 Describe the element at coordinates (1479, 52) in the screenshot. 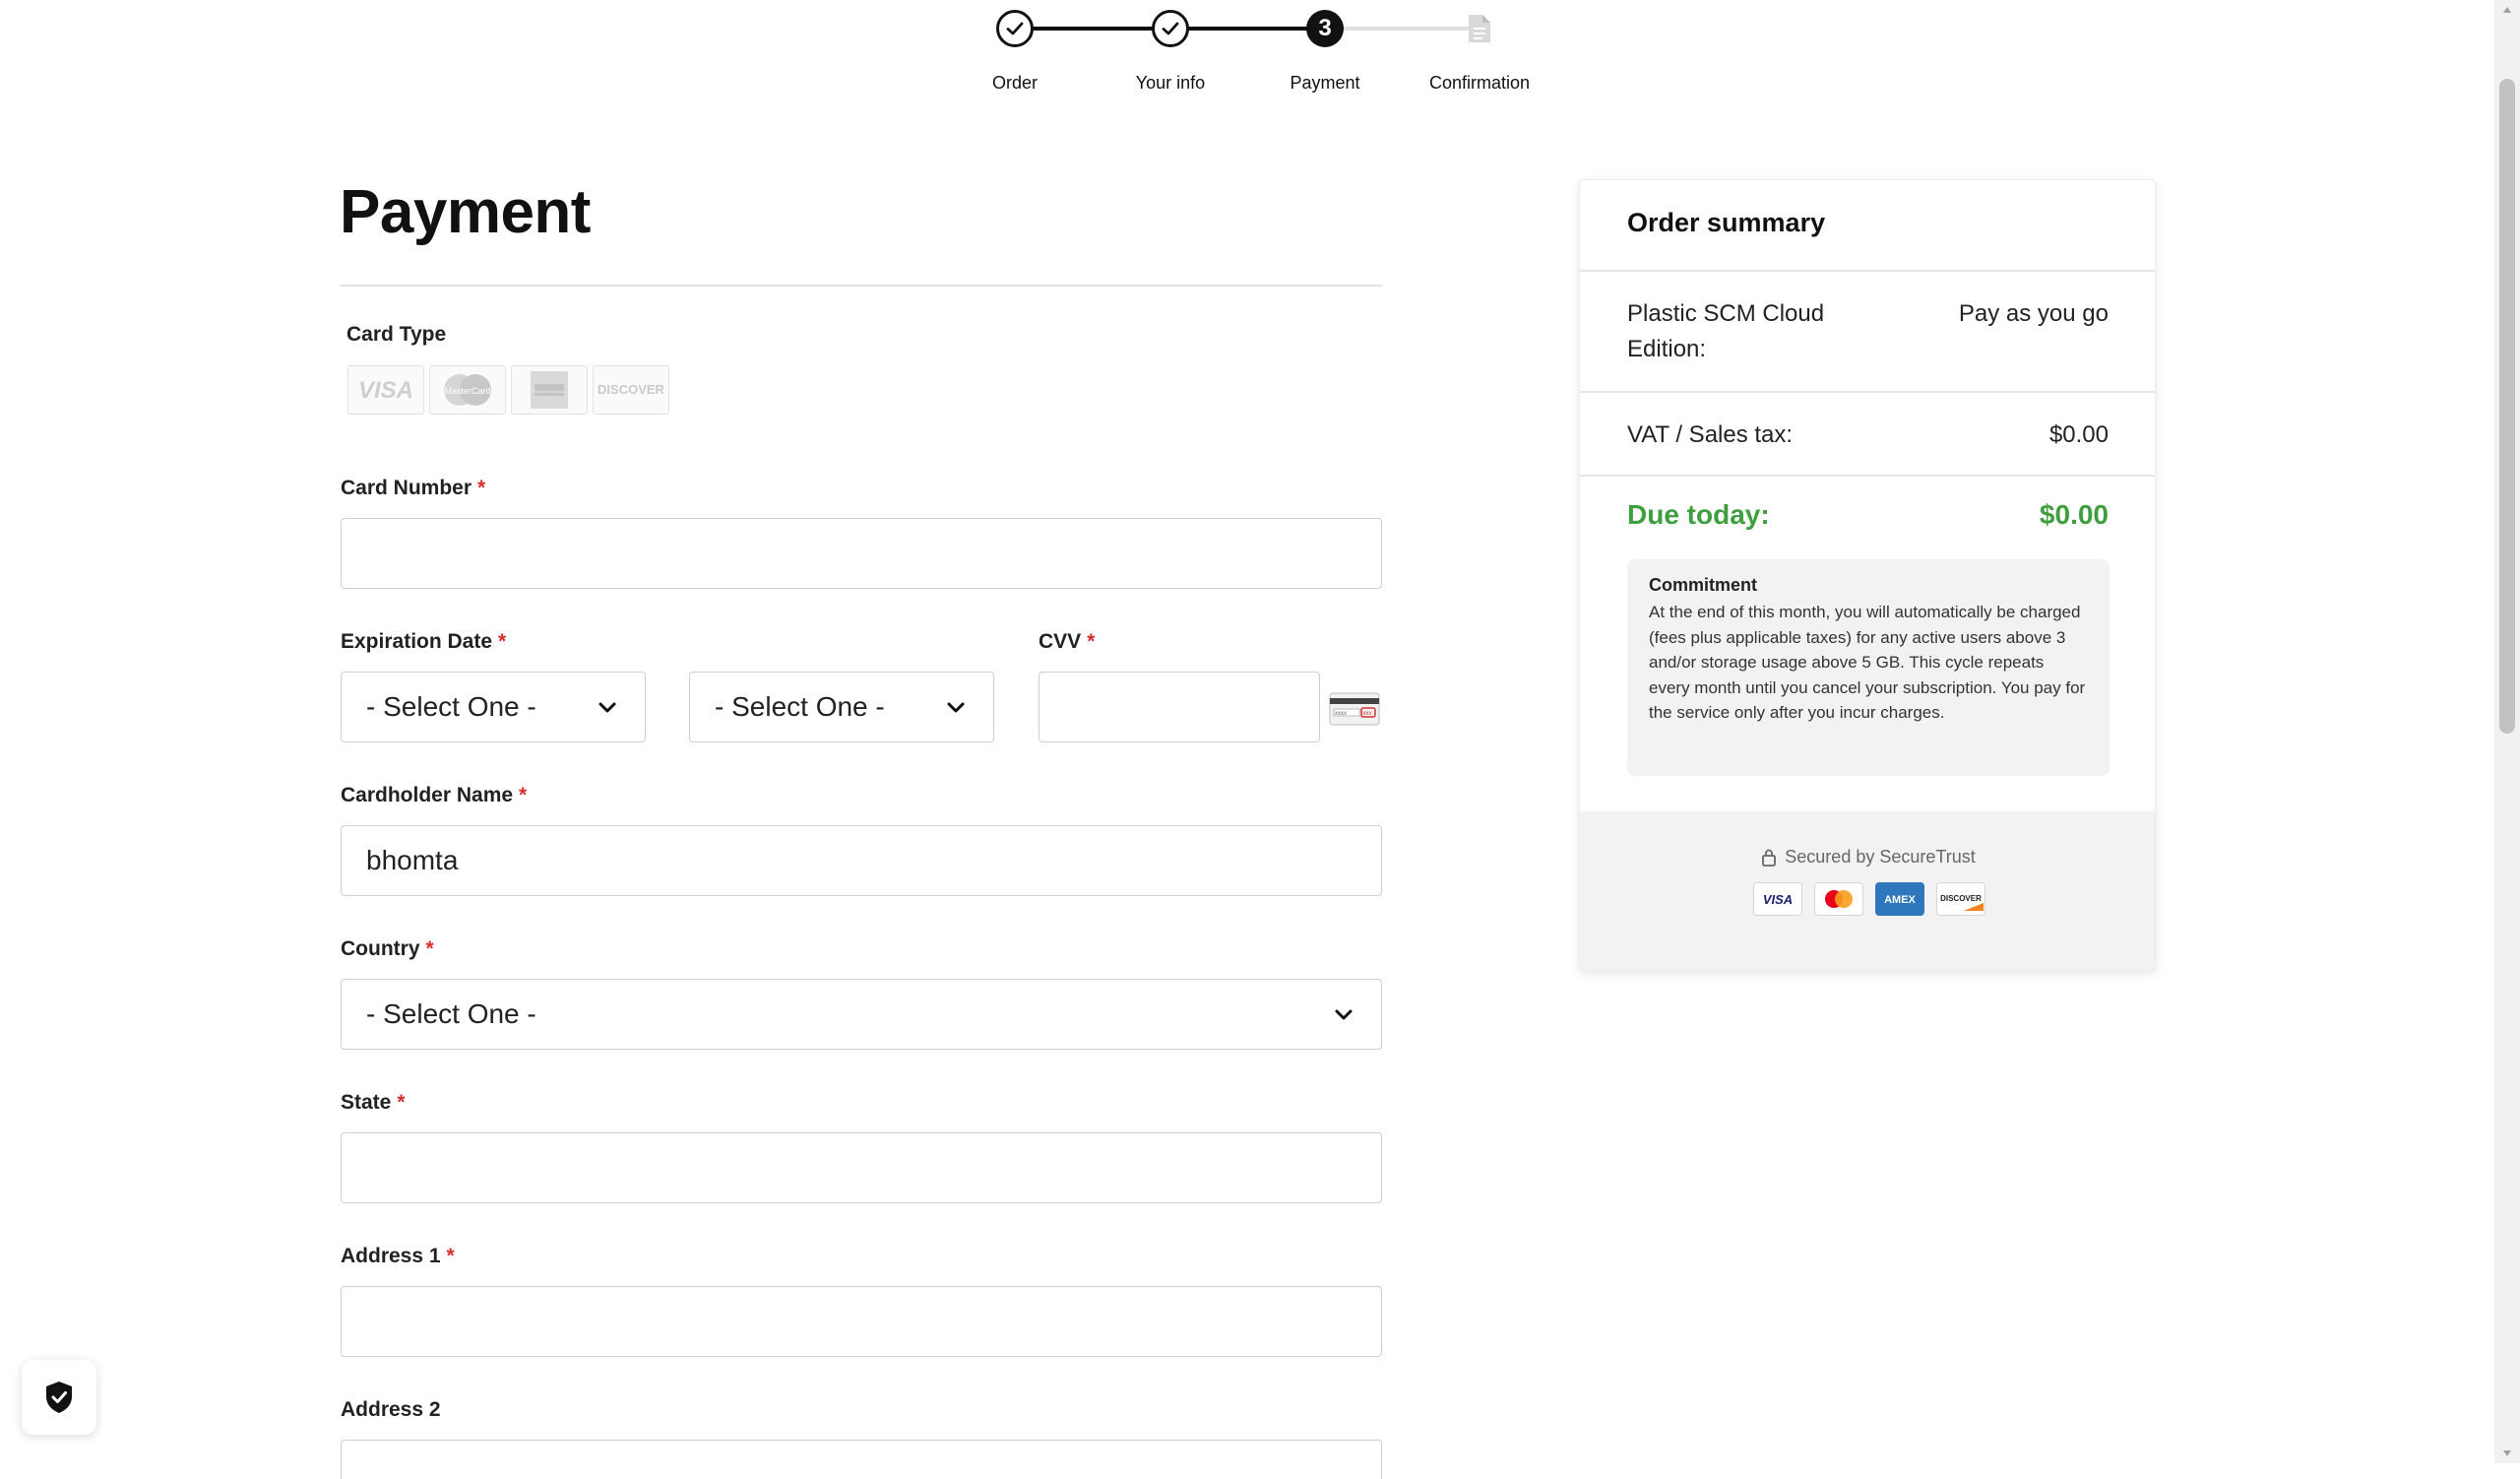

I see `step-confirmation: Confirmation` at that location.